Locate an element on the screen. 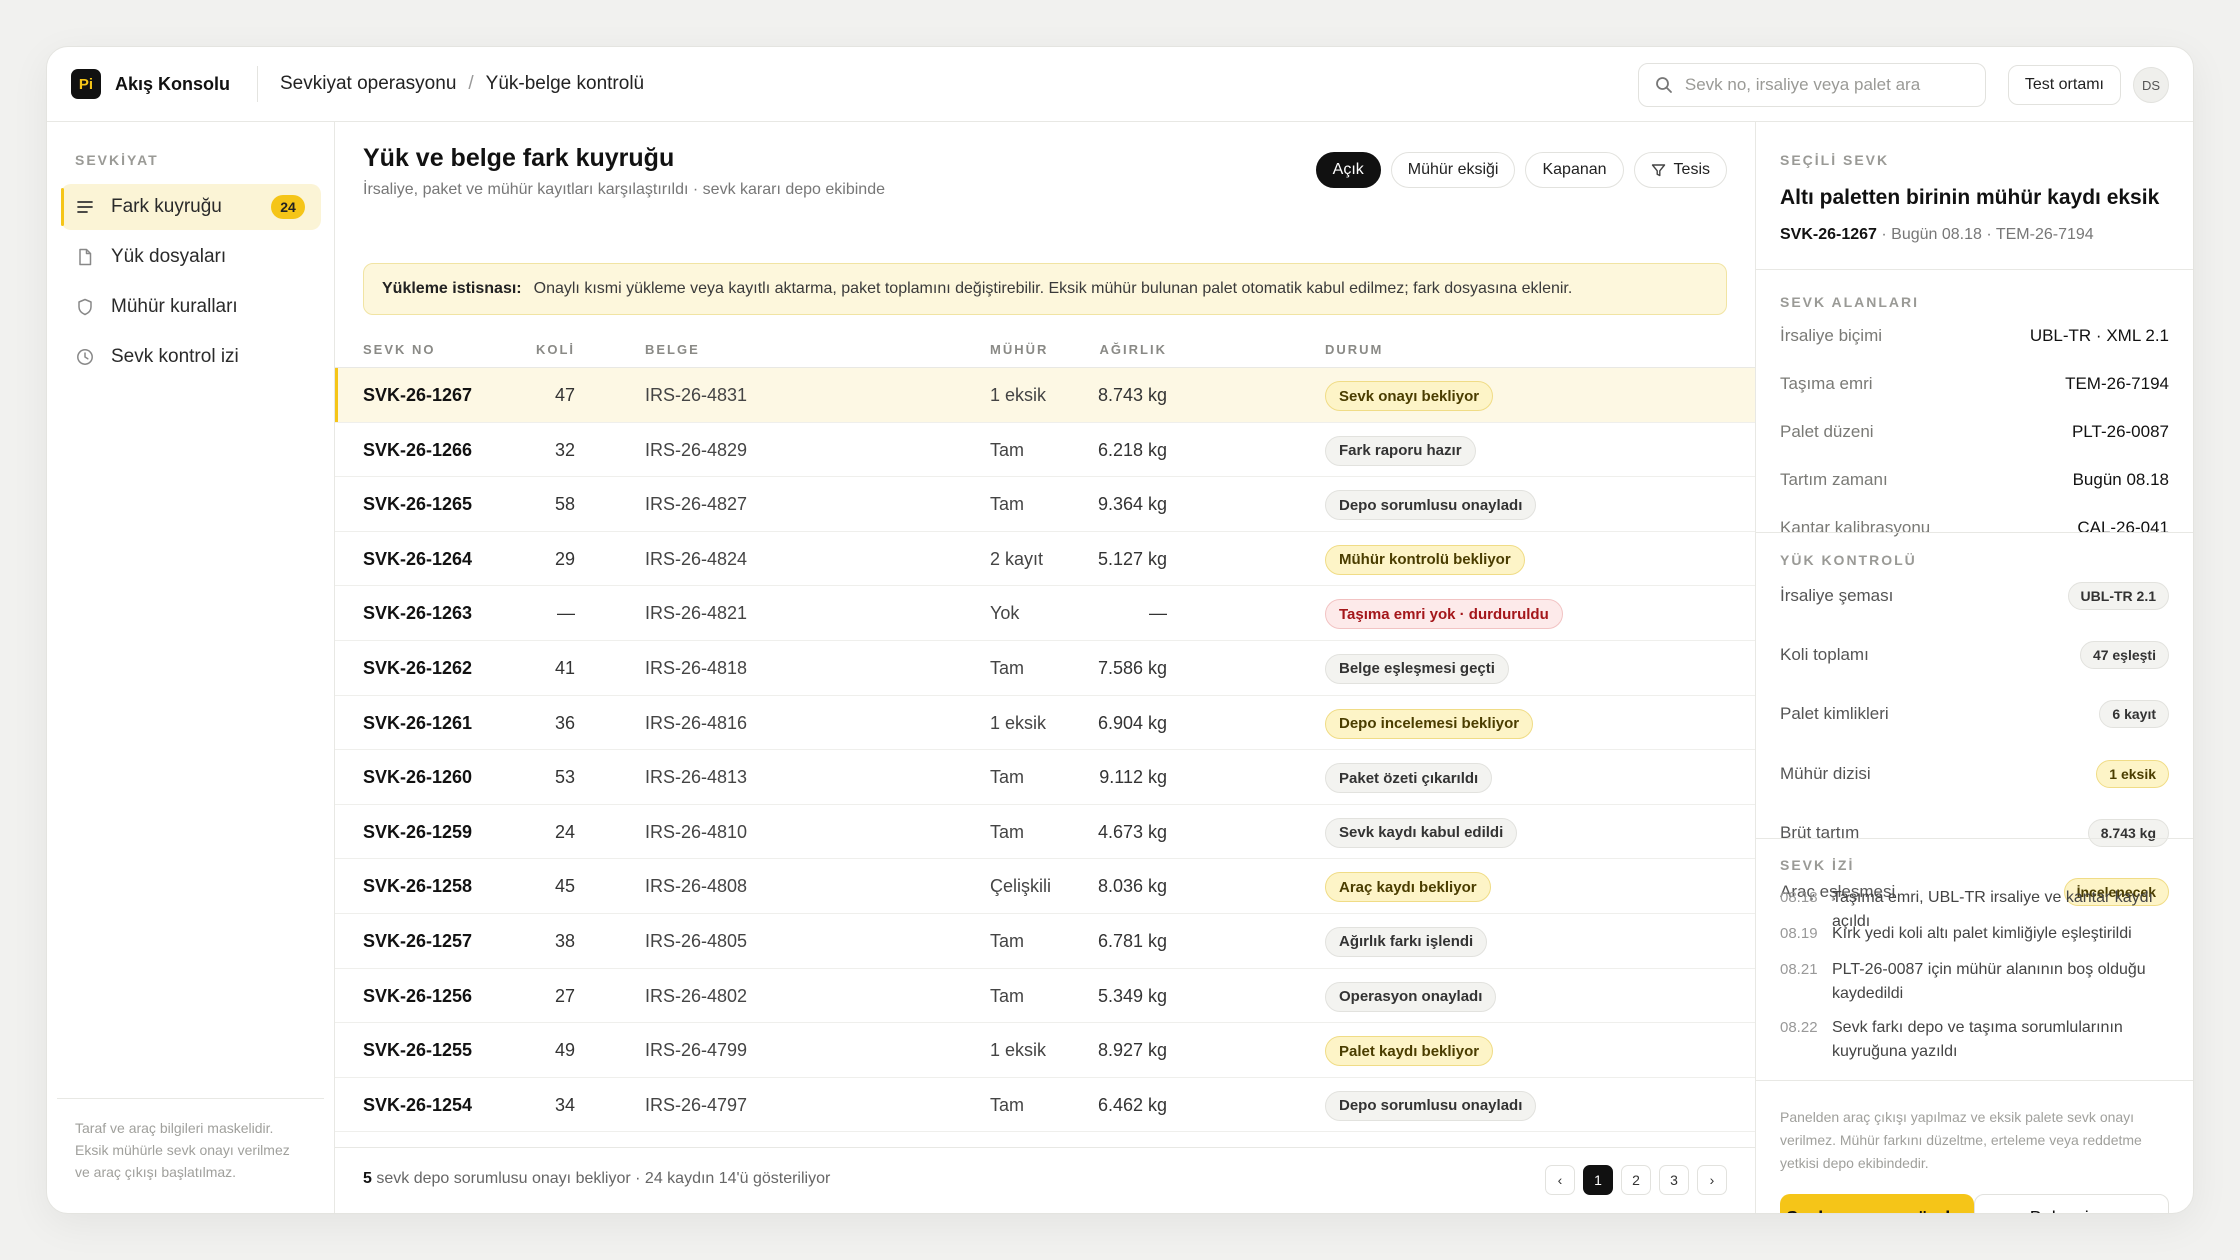 This screenshot has height=1260, width=2240. cell-shipment-no: SVK-26-1265 is located at coordinates (418, 504).